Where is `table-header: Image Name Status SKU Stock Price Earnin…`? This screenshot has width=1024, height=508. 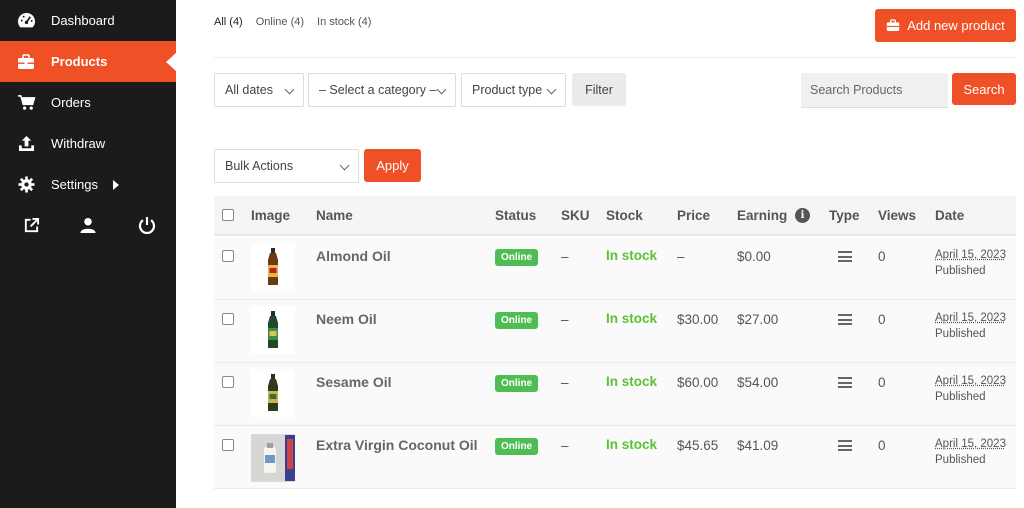
table-header: Image Name Status SKU Stock Price Earnin… is located at coordinates (615, 216).